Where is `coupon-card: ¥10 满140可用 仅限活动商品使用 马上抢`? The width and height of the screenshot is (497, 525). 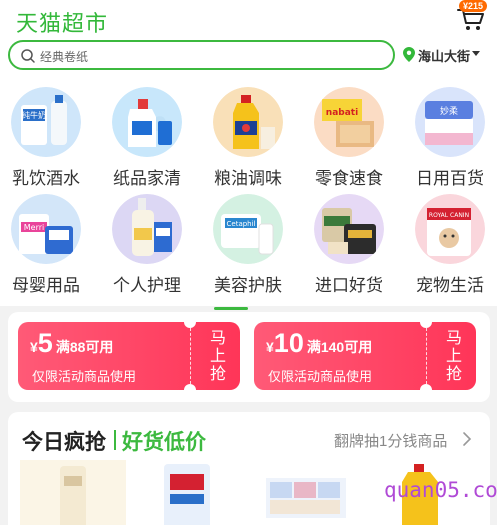 coupon-card: ¥10 满140可用 仅限活动商品使用 马上抢 is located at coordinates (365, 356).